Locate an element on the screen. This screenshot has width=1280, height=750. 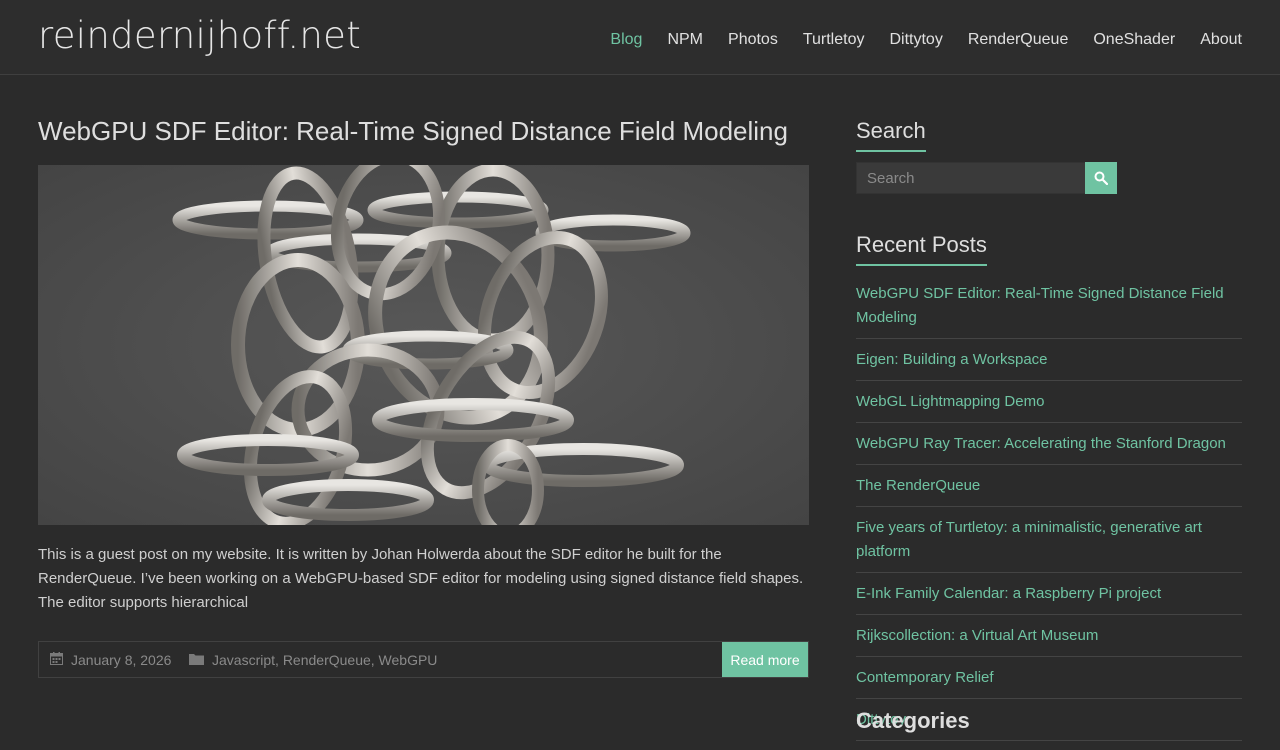
post-date-text: January 8, 2026 is located at coordinates (121, 660).